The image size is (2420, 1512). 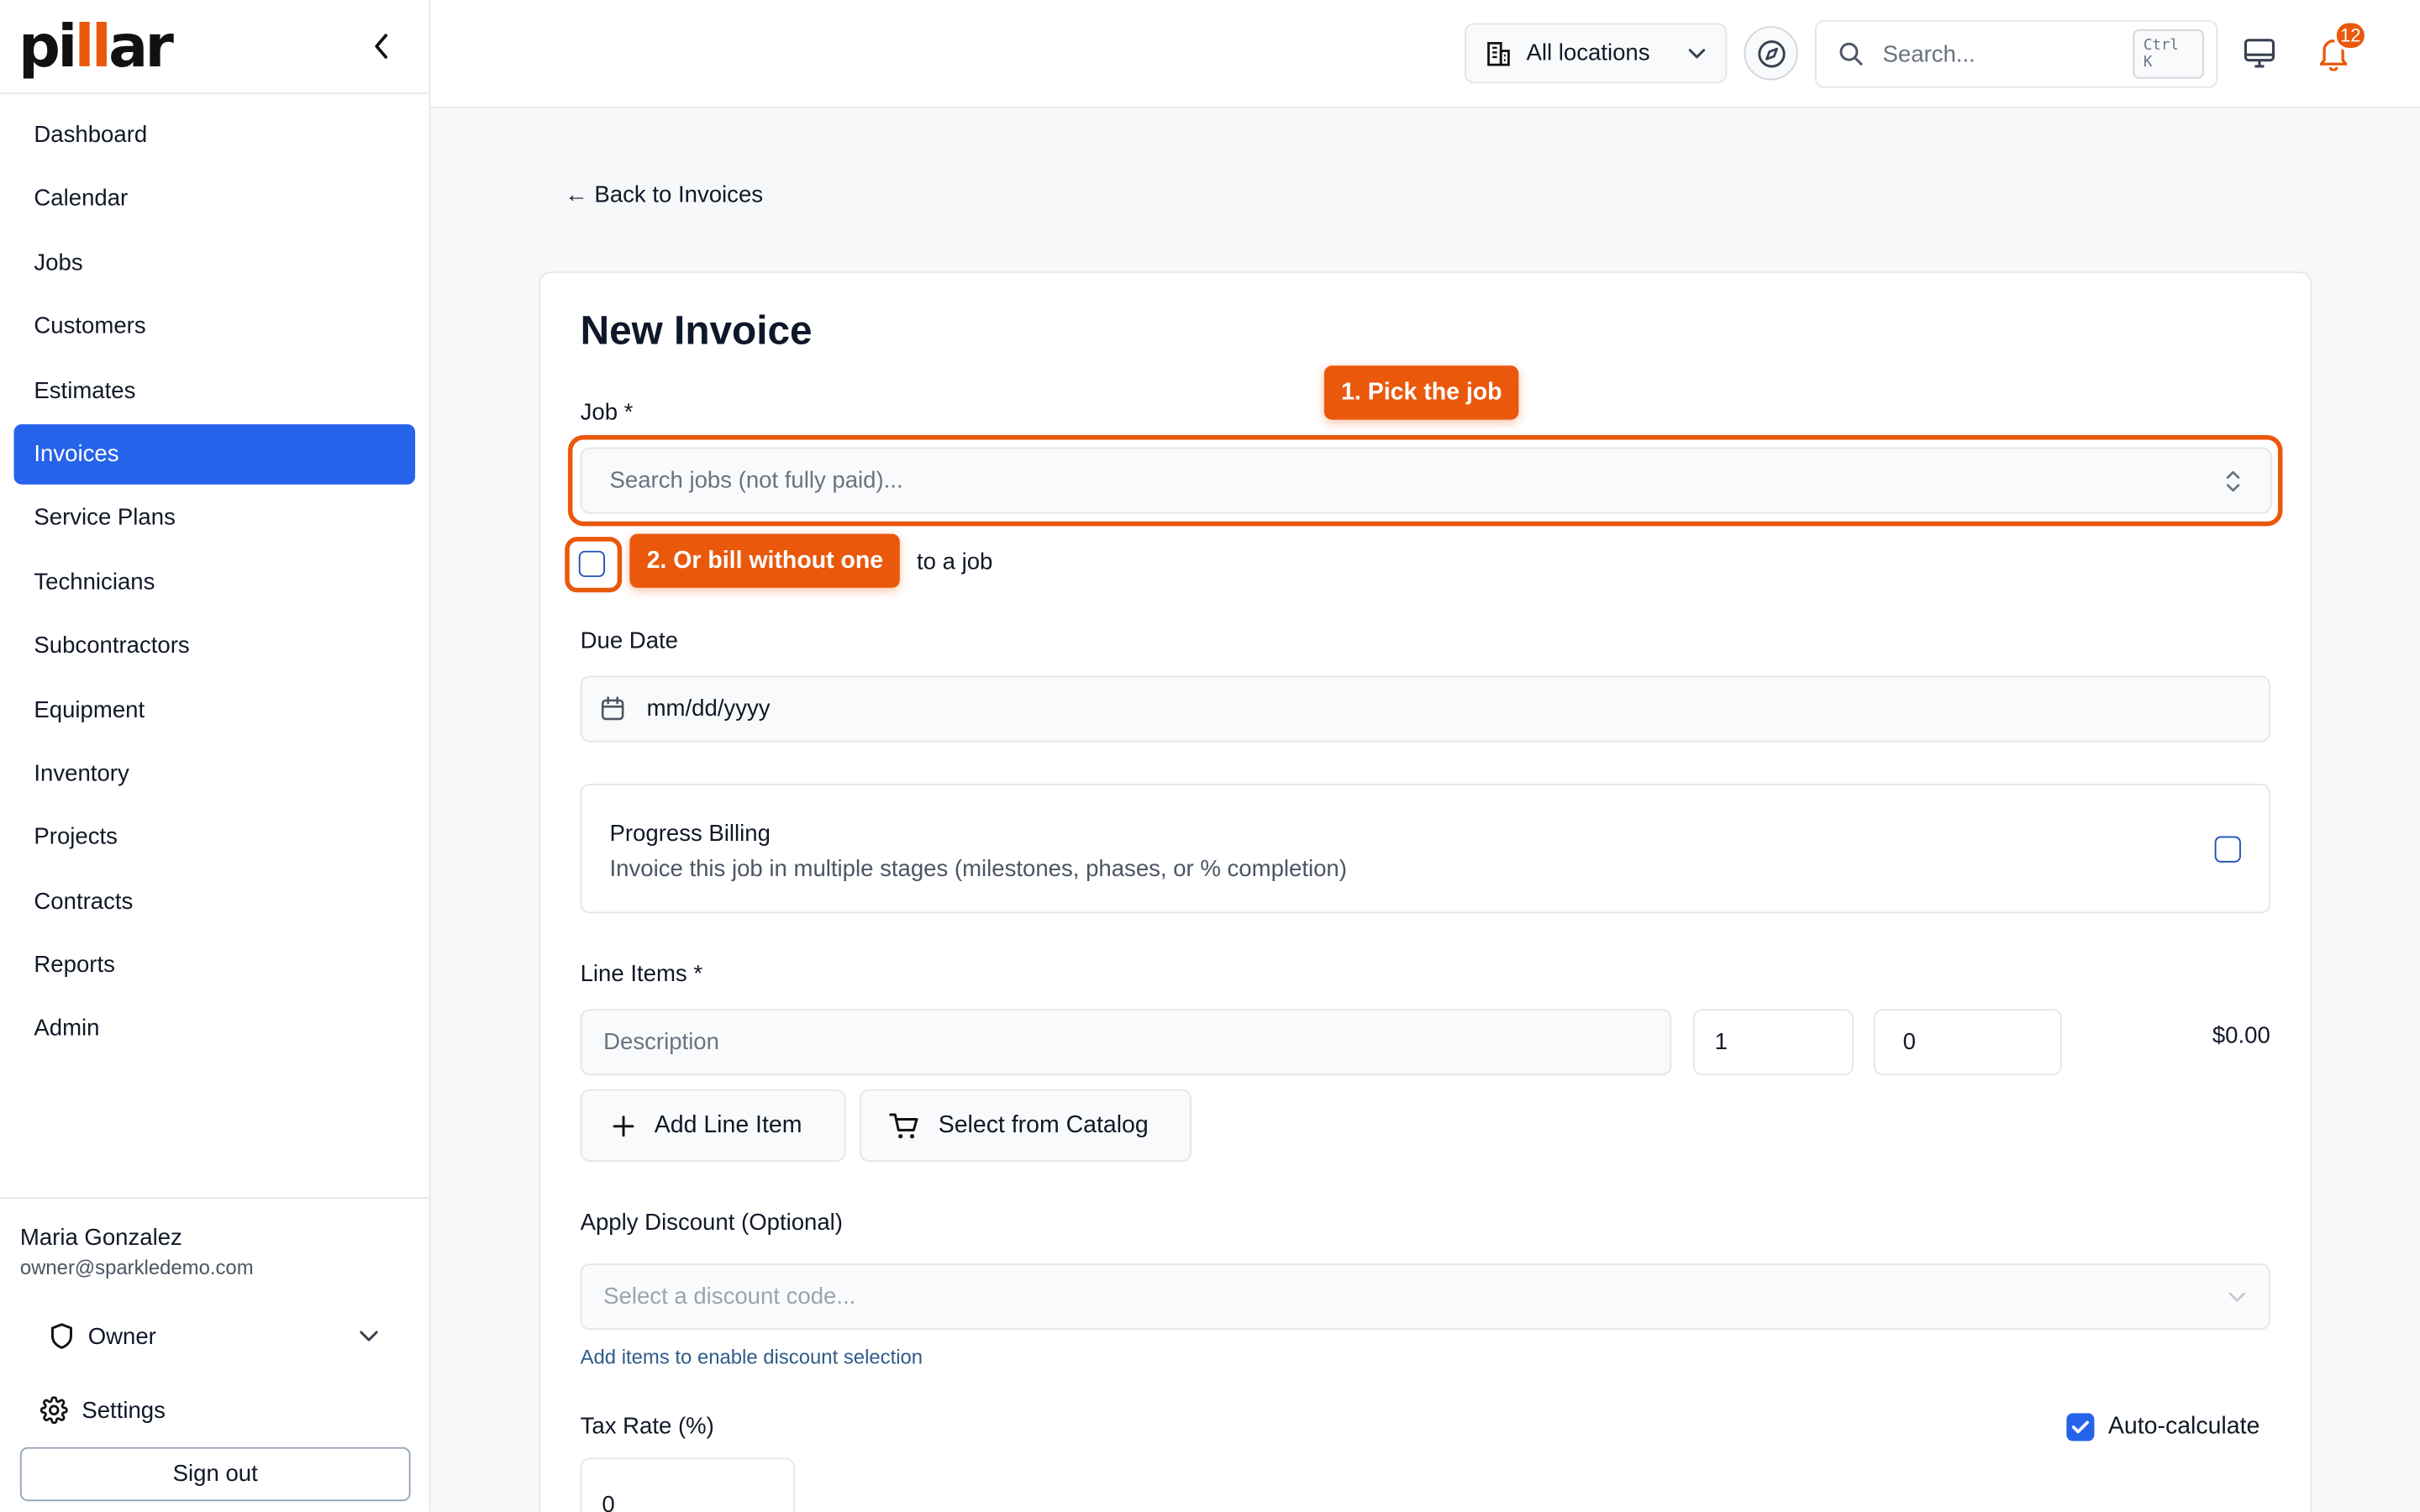 I want to click on global-search: Ctrl K, so click(x=2016, y=53).